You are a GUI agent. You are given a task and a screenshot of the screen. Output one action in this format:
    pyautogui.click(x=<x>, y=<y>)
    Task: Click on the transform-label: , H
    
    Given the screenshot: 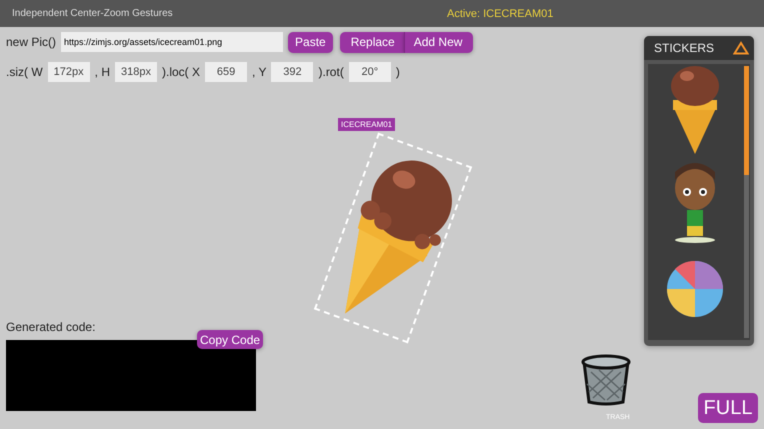 What is the action you would take?
    pyautogui.click(x=102, y=72)
    